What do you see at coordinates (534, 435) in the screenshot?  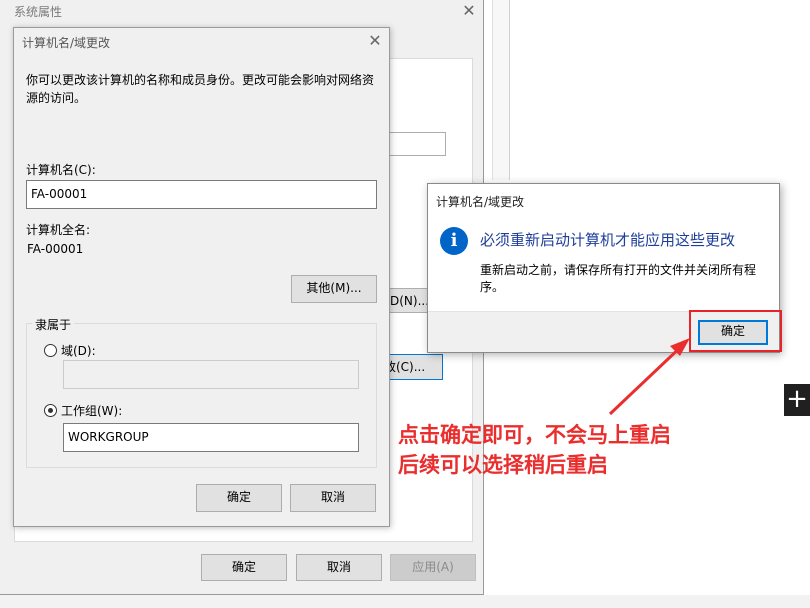 I see `annotation-line-1: 点击确定即可，不会马上重启` at bounding box center [534, 435].